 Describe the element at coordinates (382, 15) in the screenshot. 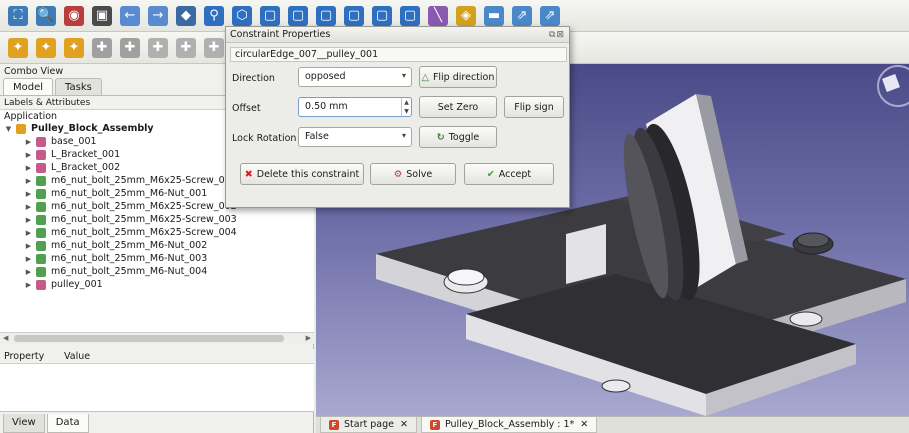

I see `view-bottom-icon: ▢` at that location.